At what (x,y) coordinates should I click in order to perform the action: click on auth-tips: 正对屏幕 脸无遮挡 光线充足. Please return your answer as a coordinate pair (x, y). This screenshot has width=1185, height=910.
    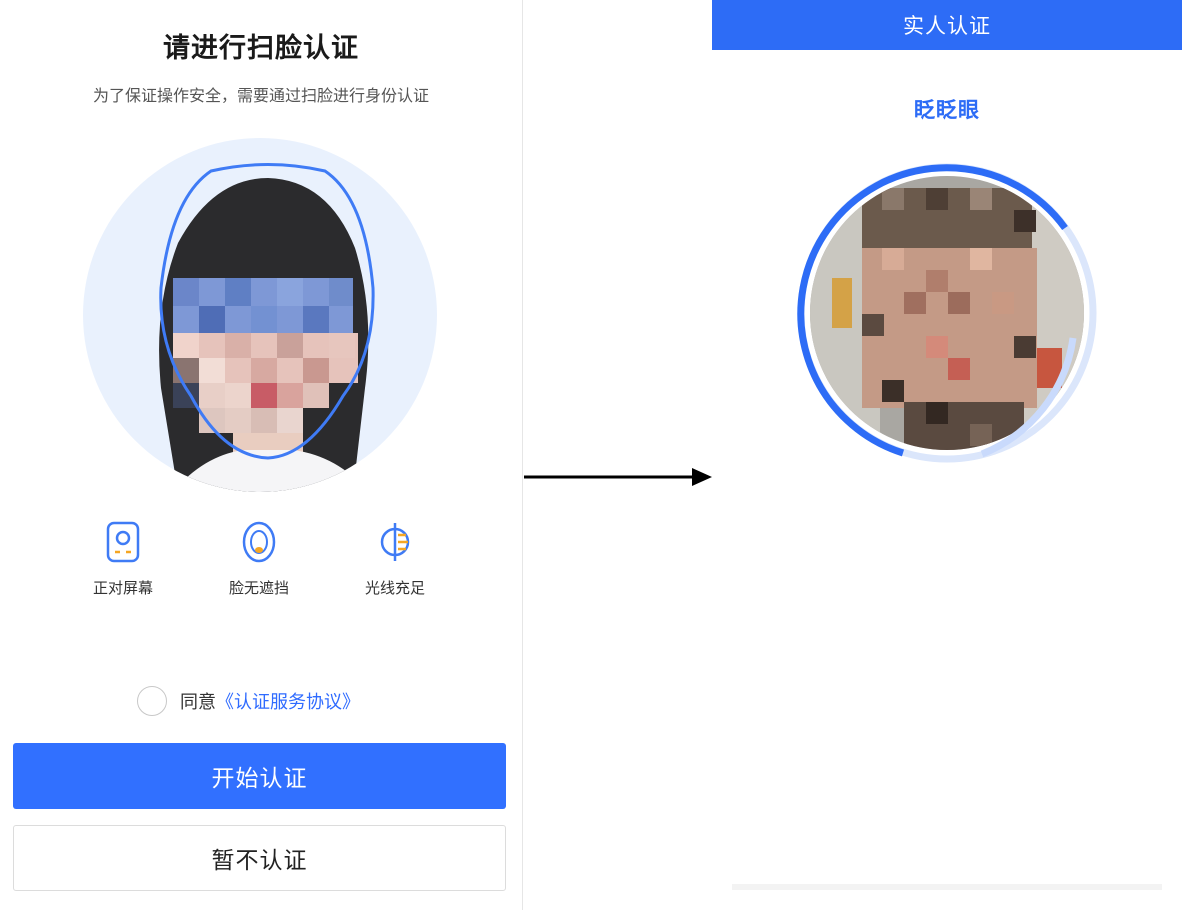
    Looking at the image, I should click on (261, 560).